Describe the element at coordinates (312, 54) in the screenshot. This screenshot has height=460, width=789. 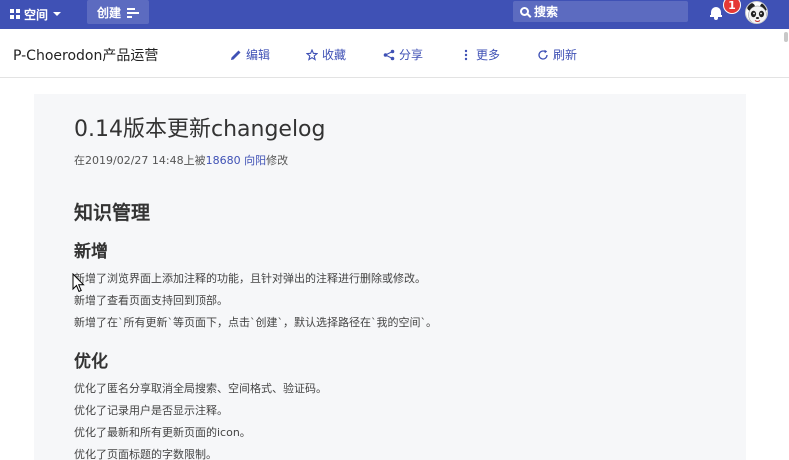
I see `star-icon` at that location.